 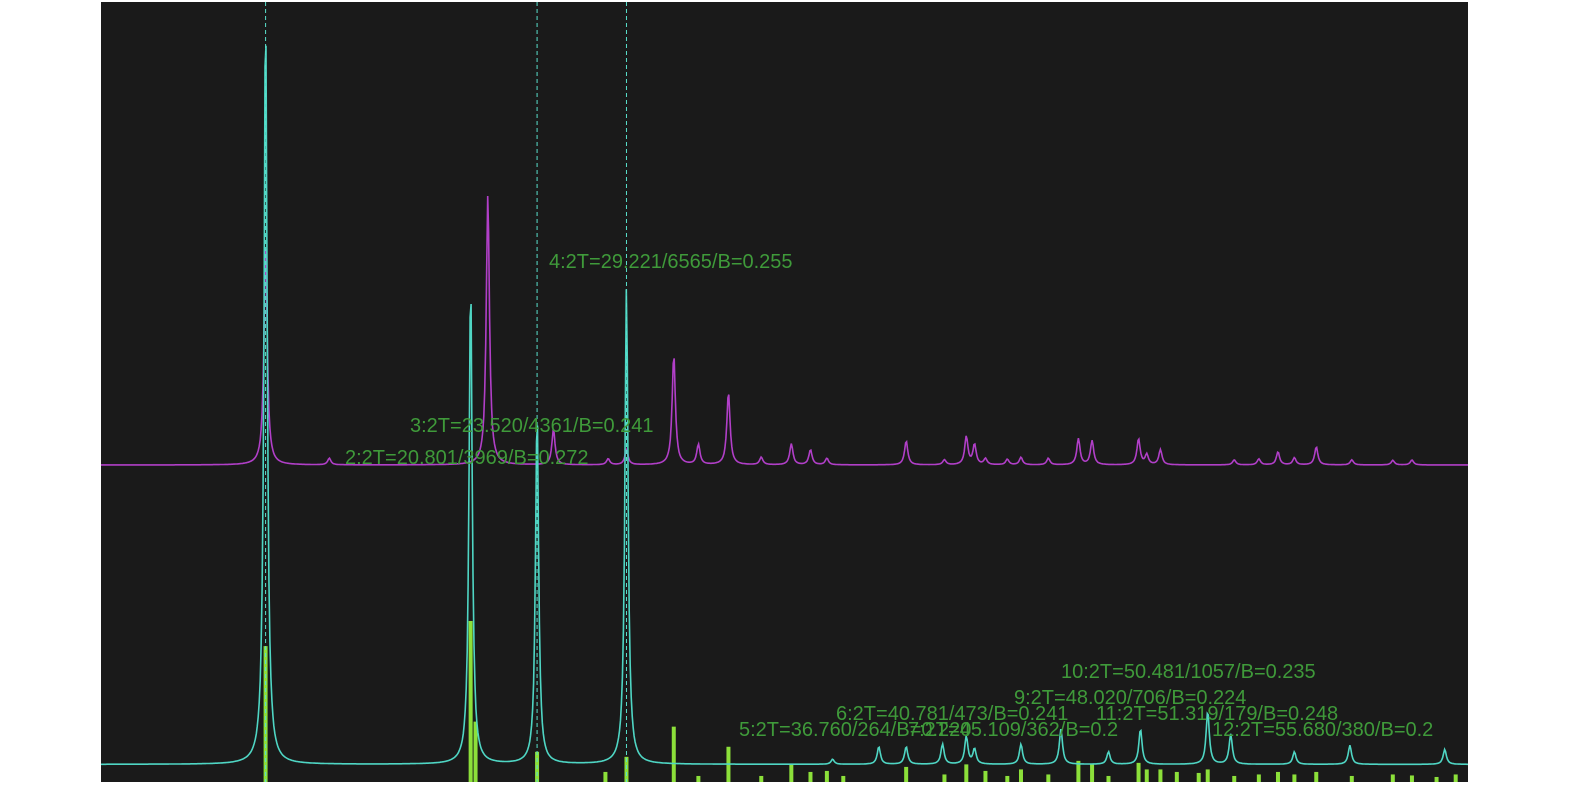 I want to click on peak-label-4: 4:2T=29.221/6565/B=0.255, so click(x=671, y=262).